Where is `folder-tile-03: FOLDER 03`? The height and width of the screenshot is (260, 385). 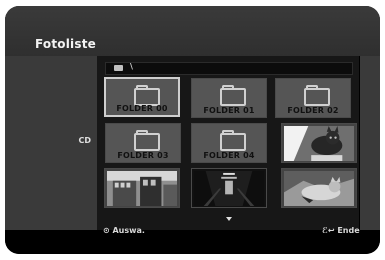
folder-tile-03: FOLDER 03 is located at coordinates (143, 143).